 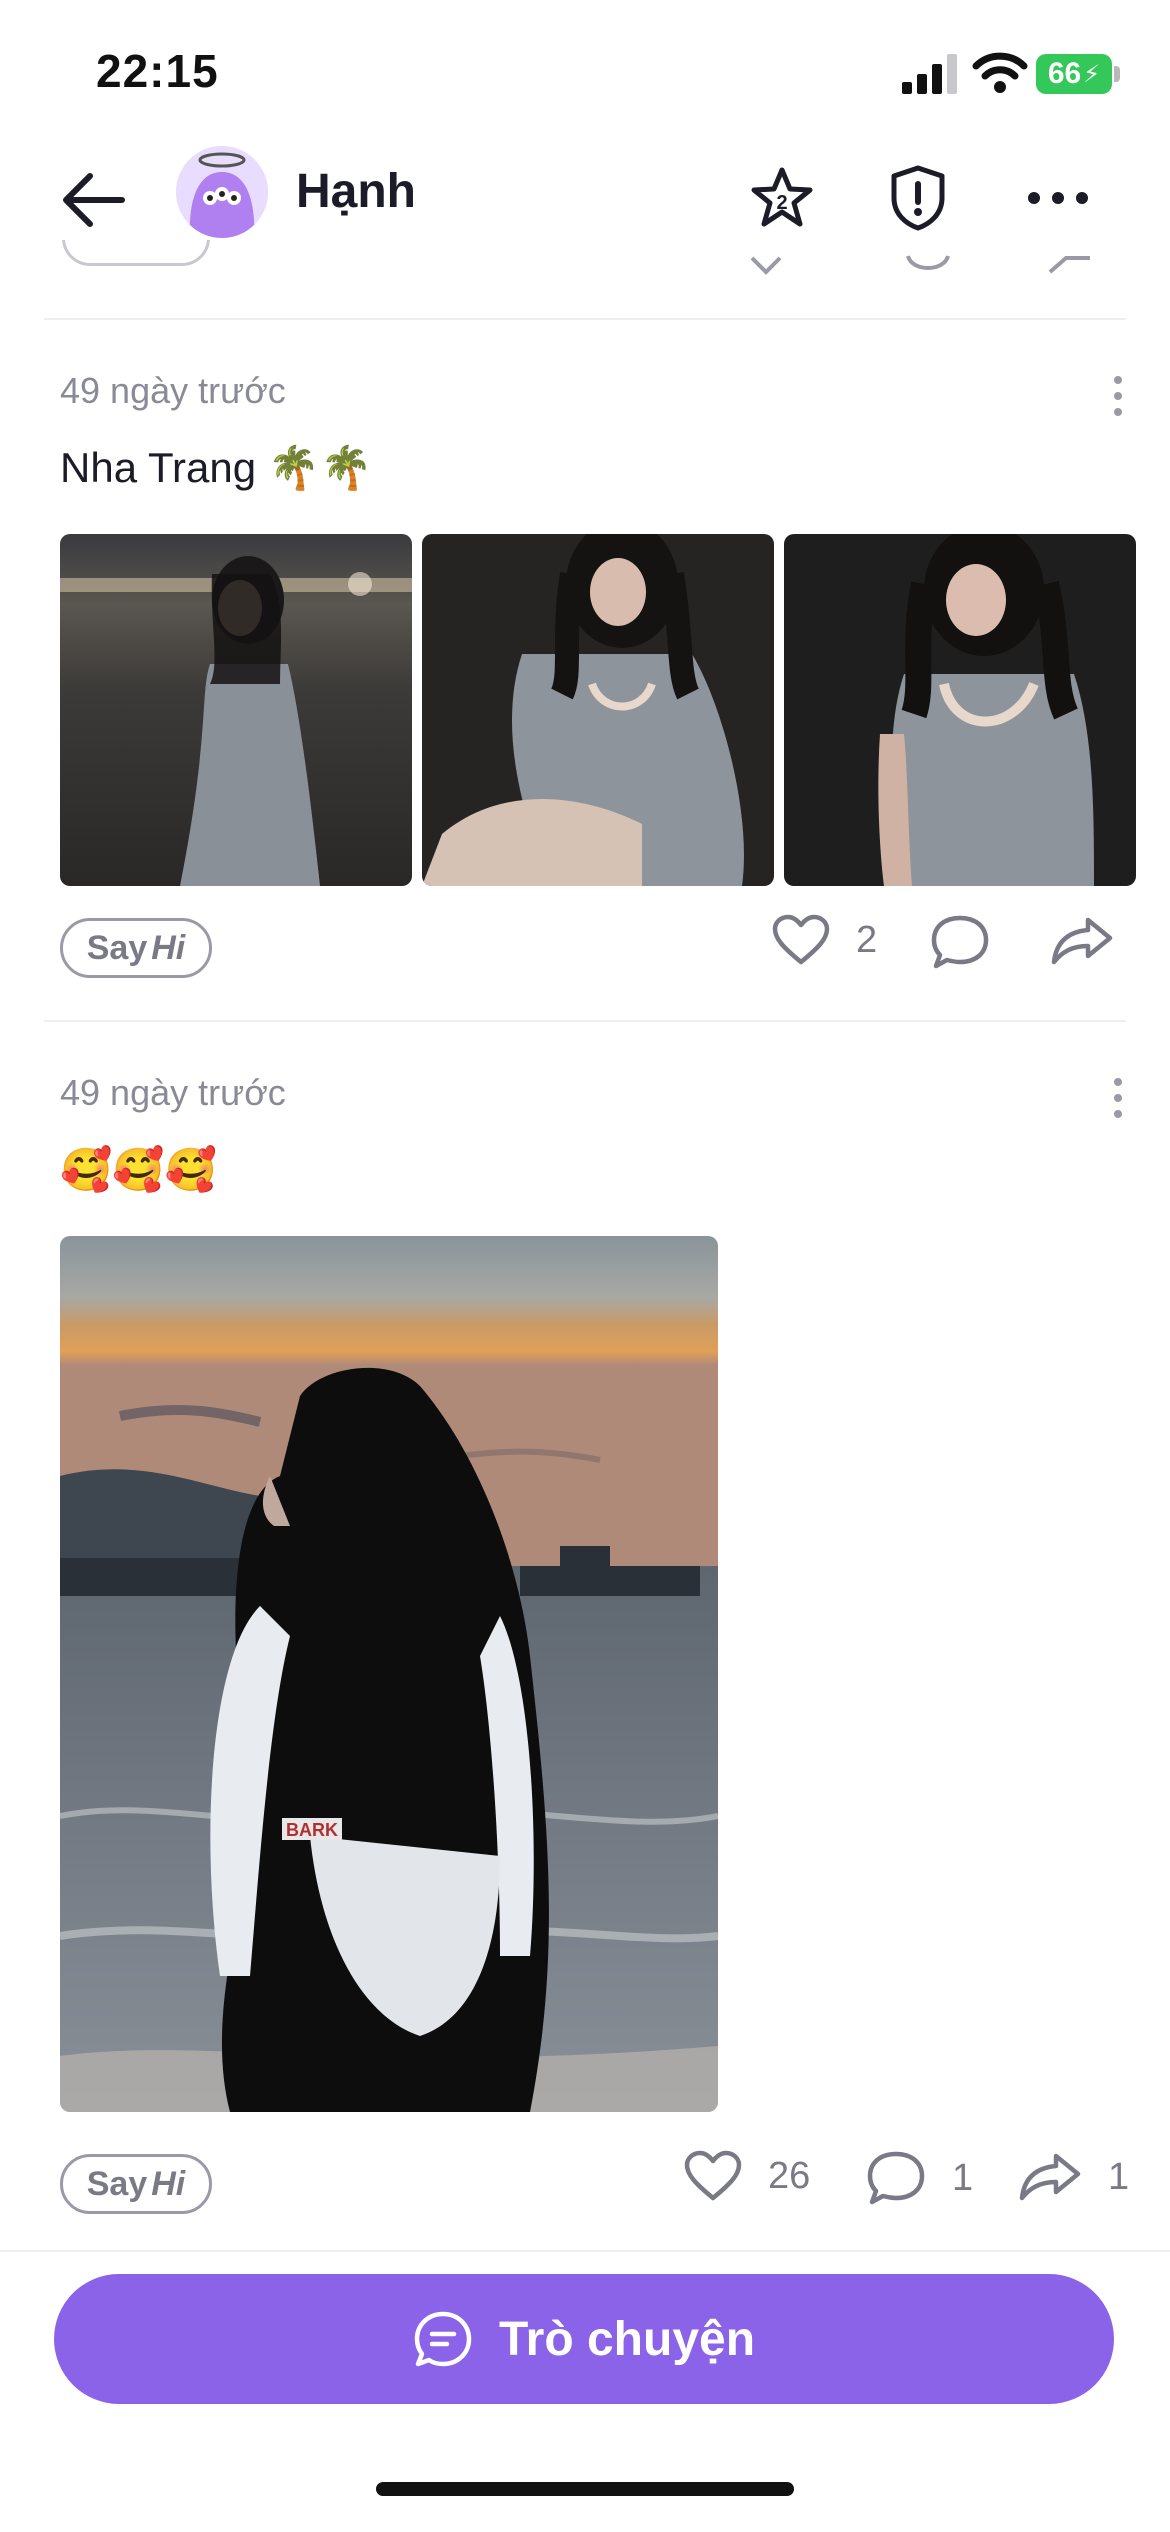 I want to click on post-caption: Nha Trang 🌴🌴, so click(x=216, y=467).